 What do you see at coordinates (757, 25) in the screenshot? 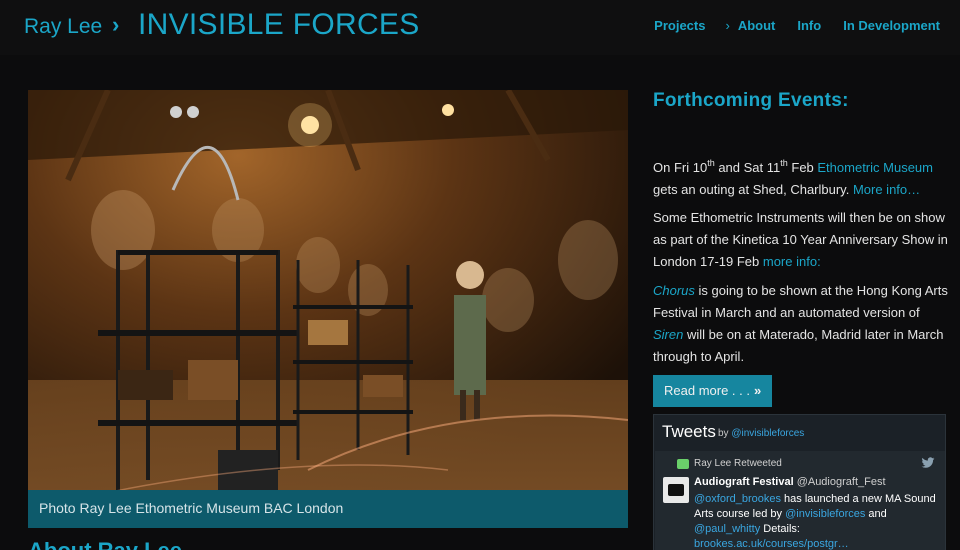
I see `nav-about: About` at bounding box center [757, 25].